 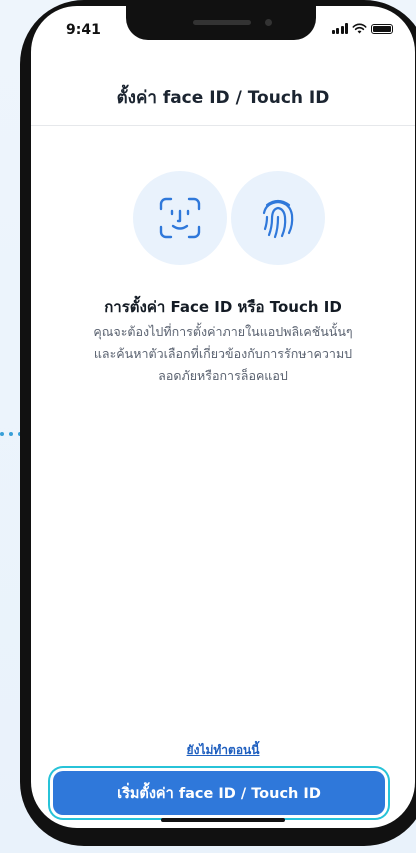 I want to click on status-icons, so click(x=362, y=28).